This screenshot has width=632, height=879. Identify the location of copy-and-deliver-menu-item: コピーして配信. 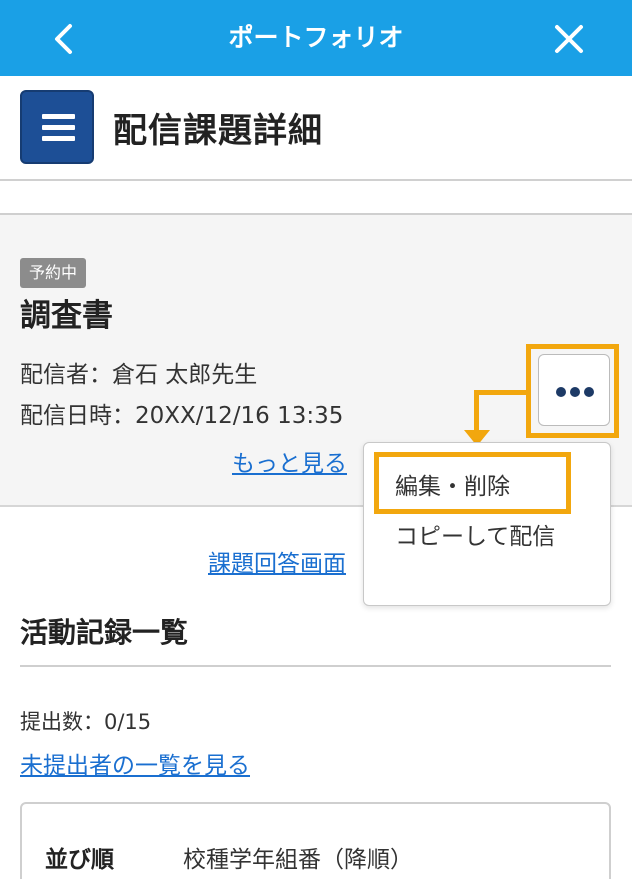
(485, 537).